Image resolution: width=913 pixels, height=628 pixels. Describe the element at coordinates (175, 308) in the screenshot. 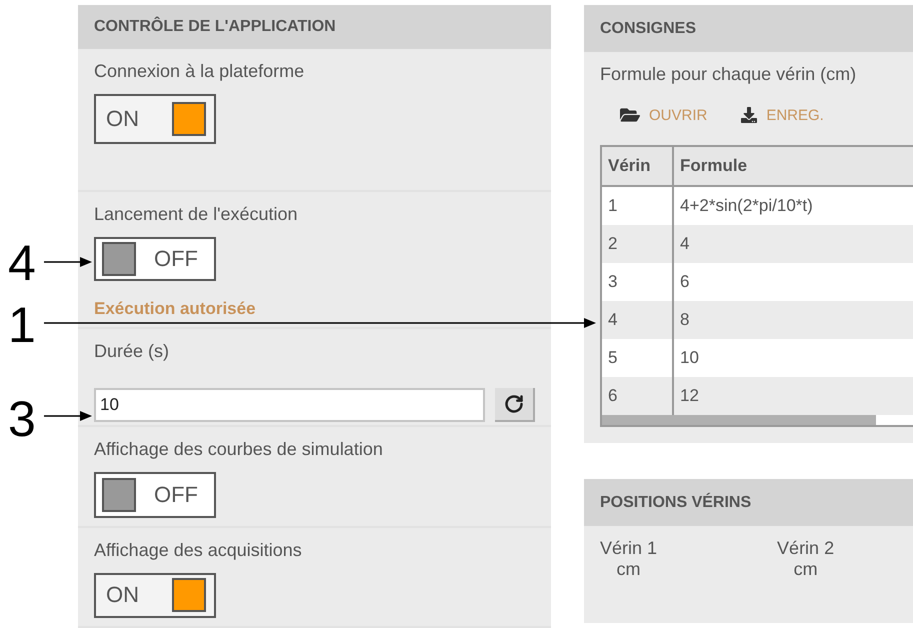

I see `status-text: Exécution autorisée` at that location.